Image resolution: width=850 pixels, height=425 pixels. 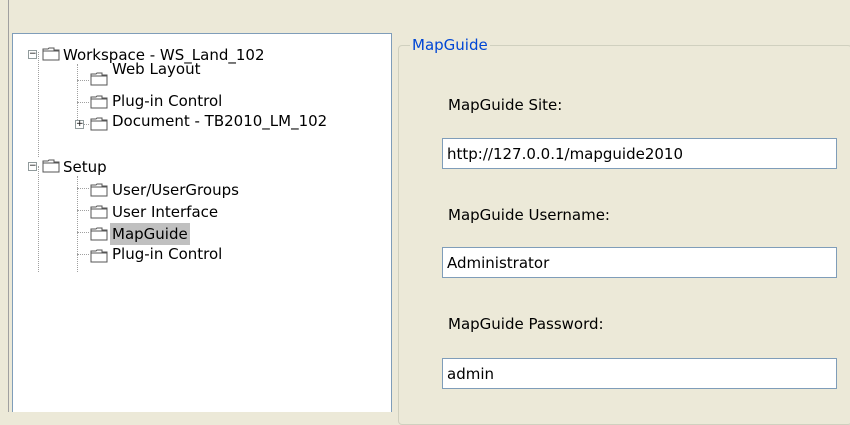 I want to click on tree-node-label: Web Layout, so click(x=156, y=69).